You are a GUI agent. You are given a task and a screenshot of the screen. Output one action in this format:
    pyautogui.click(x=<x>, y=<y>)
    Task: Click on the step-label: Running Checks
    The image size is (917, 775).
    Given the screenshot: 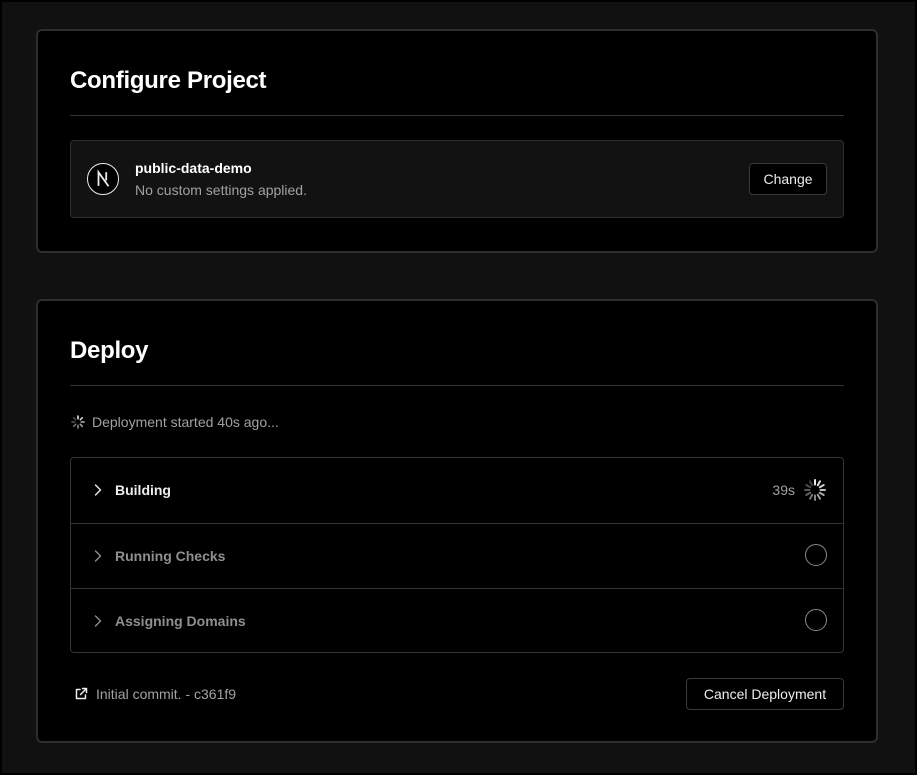 What is the action you would take?
    pyautogui.click(x=170, y=556)
    